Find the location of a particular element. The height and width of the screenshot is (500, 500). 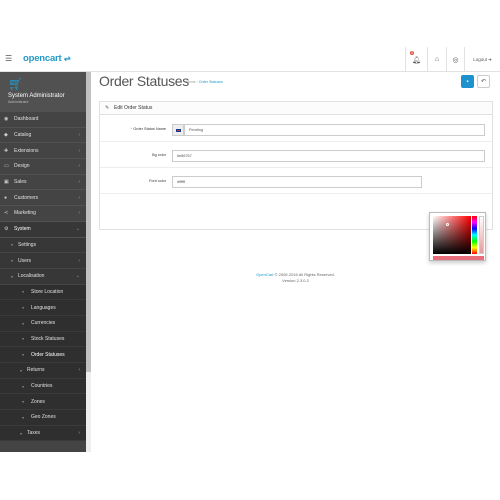

sidebar-item-localisation: » Localisation ⌄ is located at coordinates (43, 276).